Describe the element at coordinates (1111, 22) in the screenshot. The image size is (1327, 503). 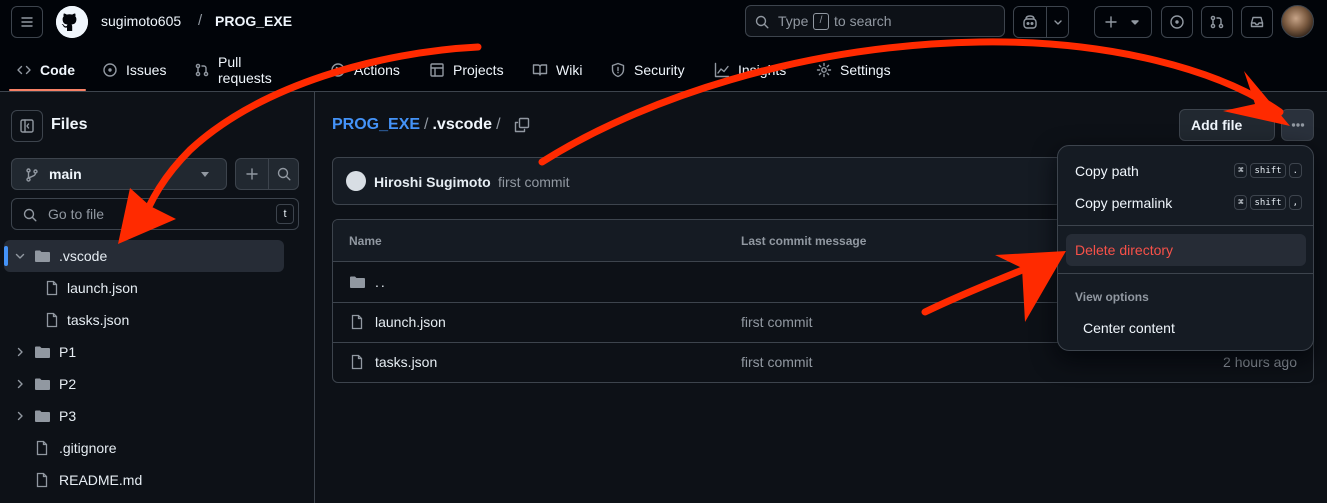
I see `plus-icon` at that location.